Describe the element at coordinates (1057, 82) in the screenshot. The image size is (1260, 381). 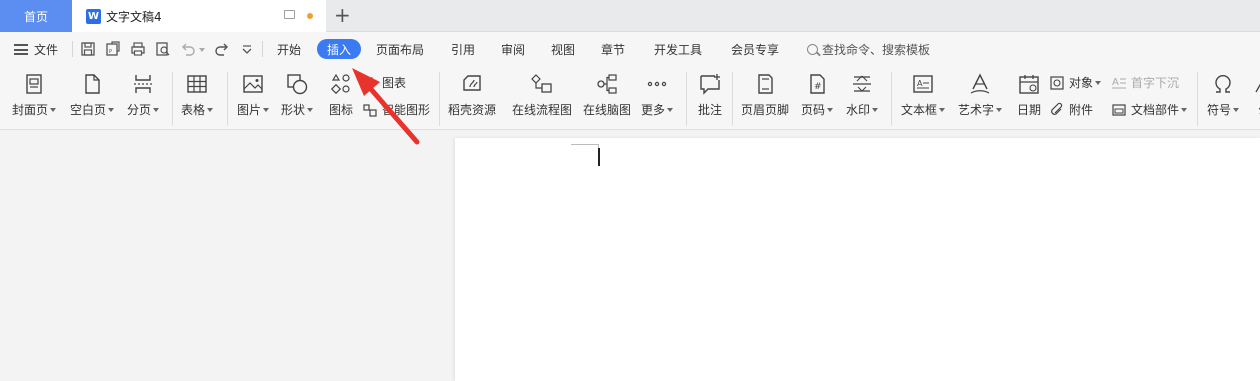
I see `object-icon` at that location.